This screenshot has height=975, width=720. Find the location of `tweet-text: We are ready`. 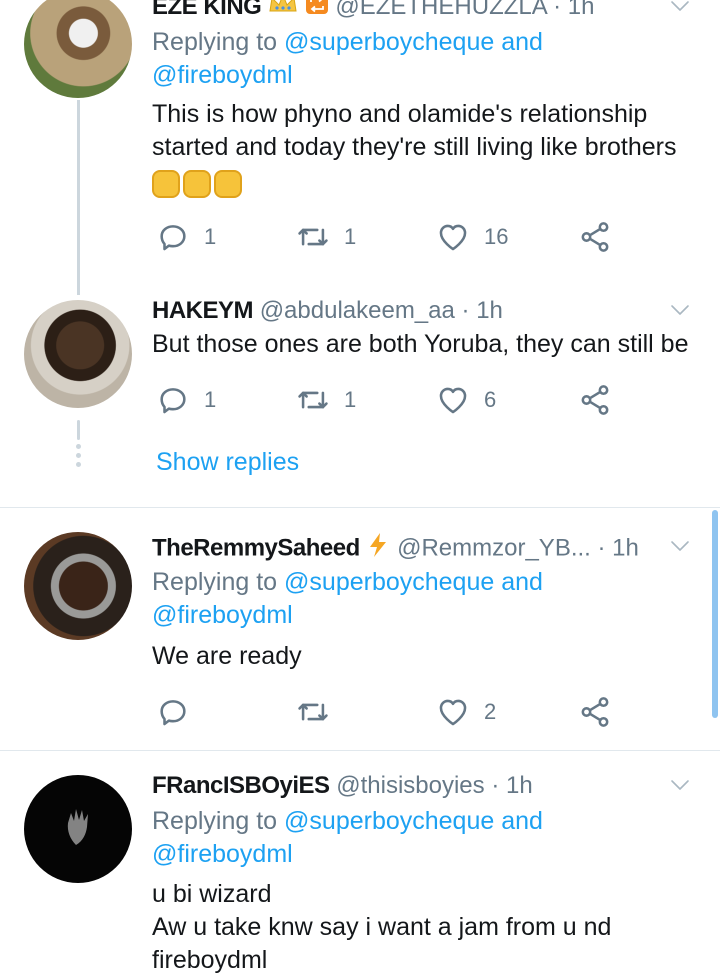

tweet-text: We are ready is located at coordinates (424, 656).